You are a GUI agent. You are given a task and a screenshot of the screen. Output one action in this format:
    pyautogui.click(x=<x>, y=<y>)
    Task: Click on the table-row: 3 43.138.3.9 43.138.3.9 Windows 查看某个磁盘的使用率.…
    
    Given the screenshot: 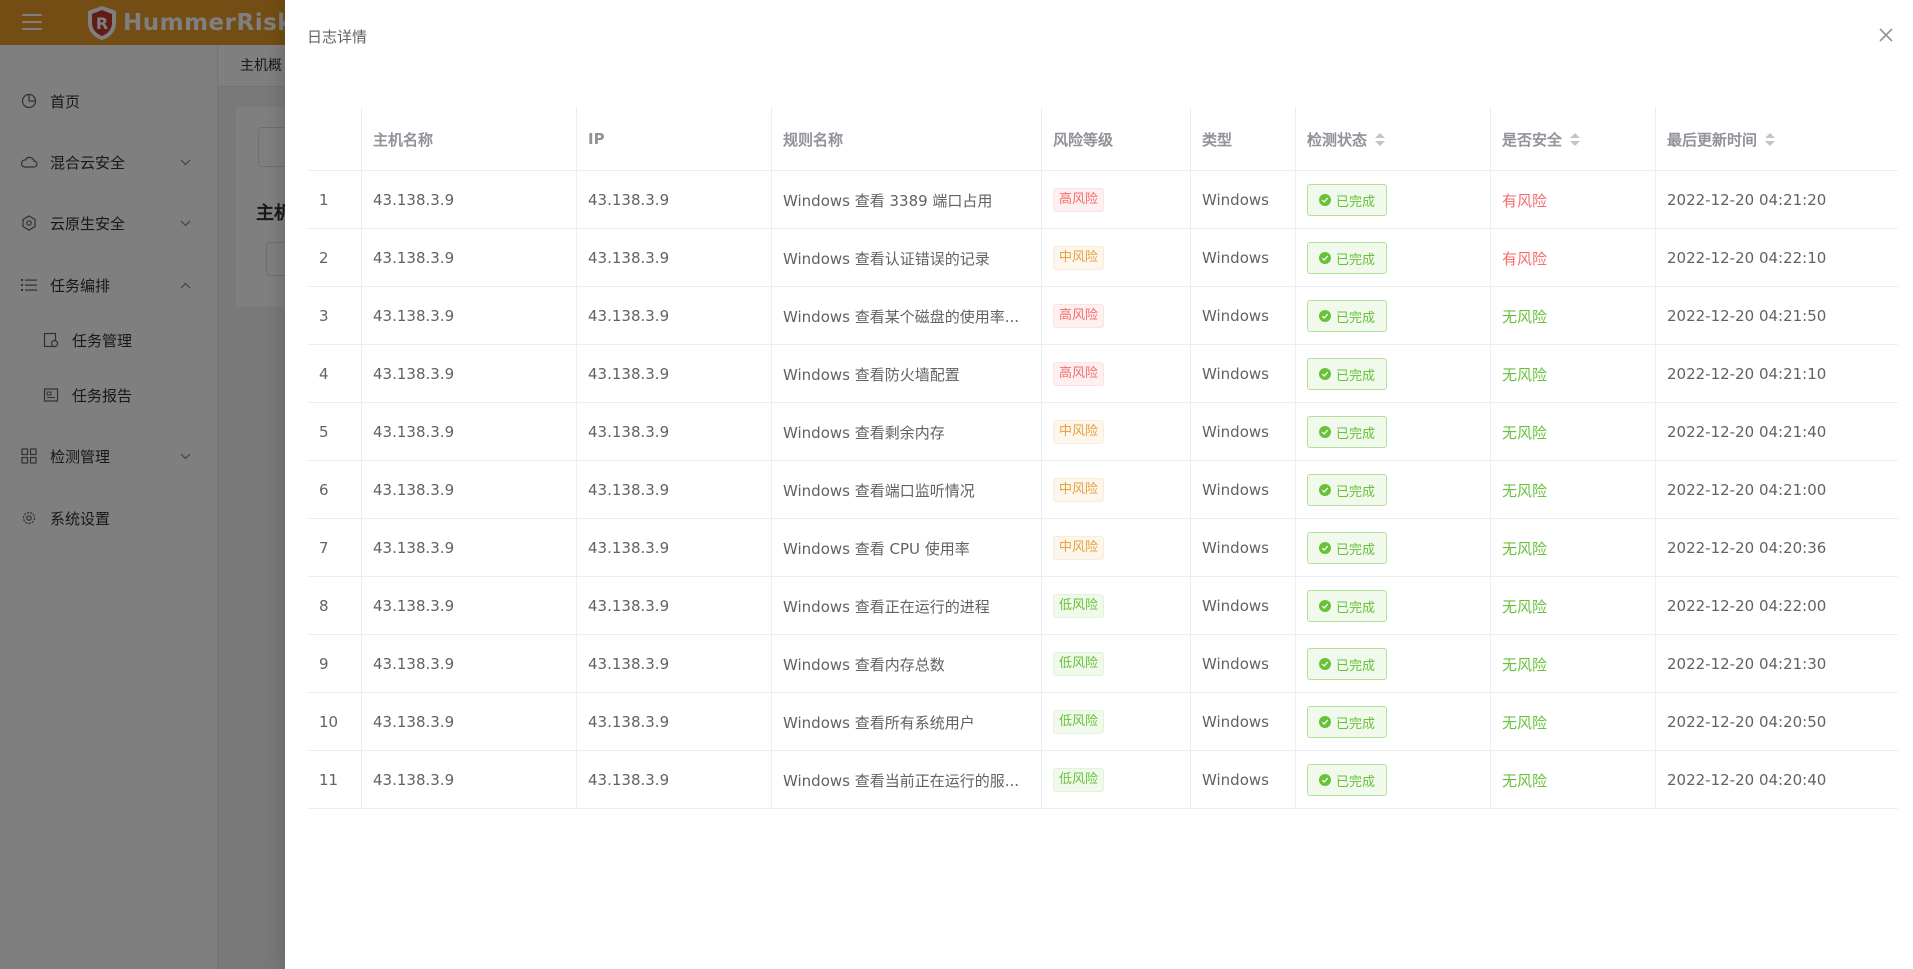 What is the action you would take?
    pyautogui.click(x=1102, y=316)
    